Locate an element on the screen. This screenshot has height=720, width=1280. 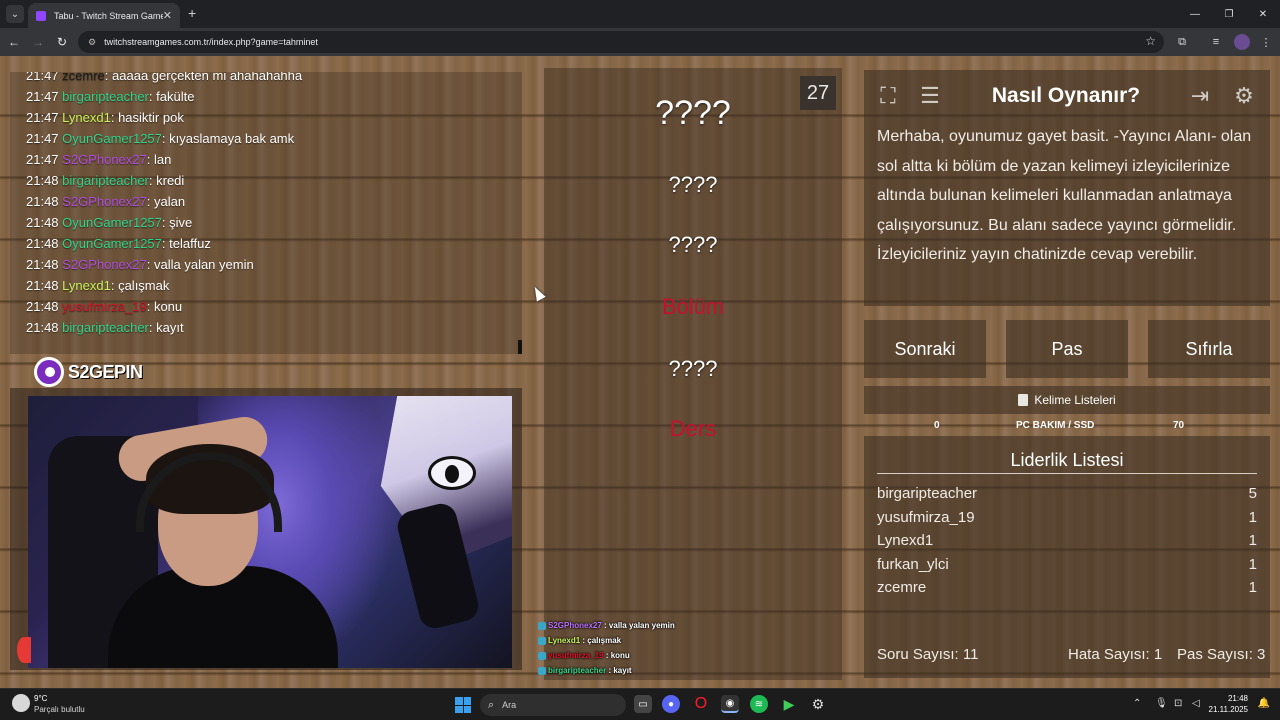
wall-art-eye-icon is located at coordinates (452, 473).